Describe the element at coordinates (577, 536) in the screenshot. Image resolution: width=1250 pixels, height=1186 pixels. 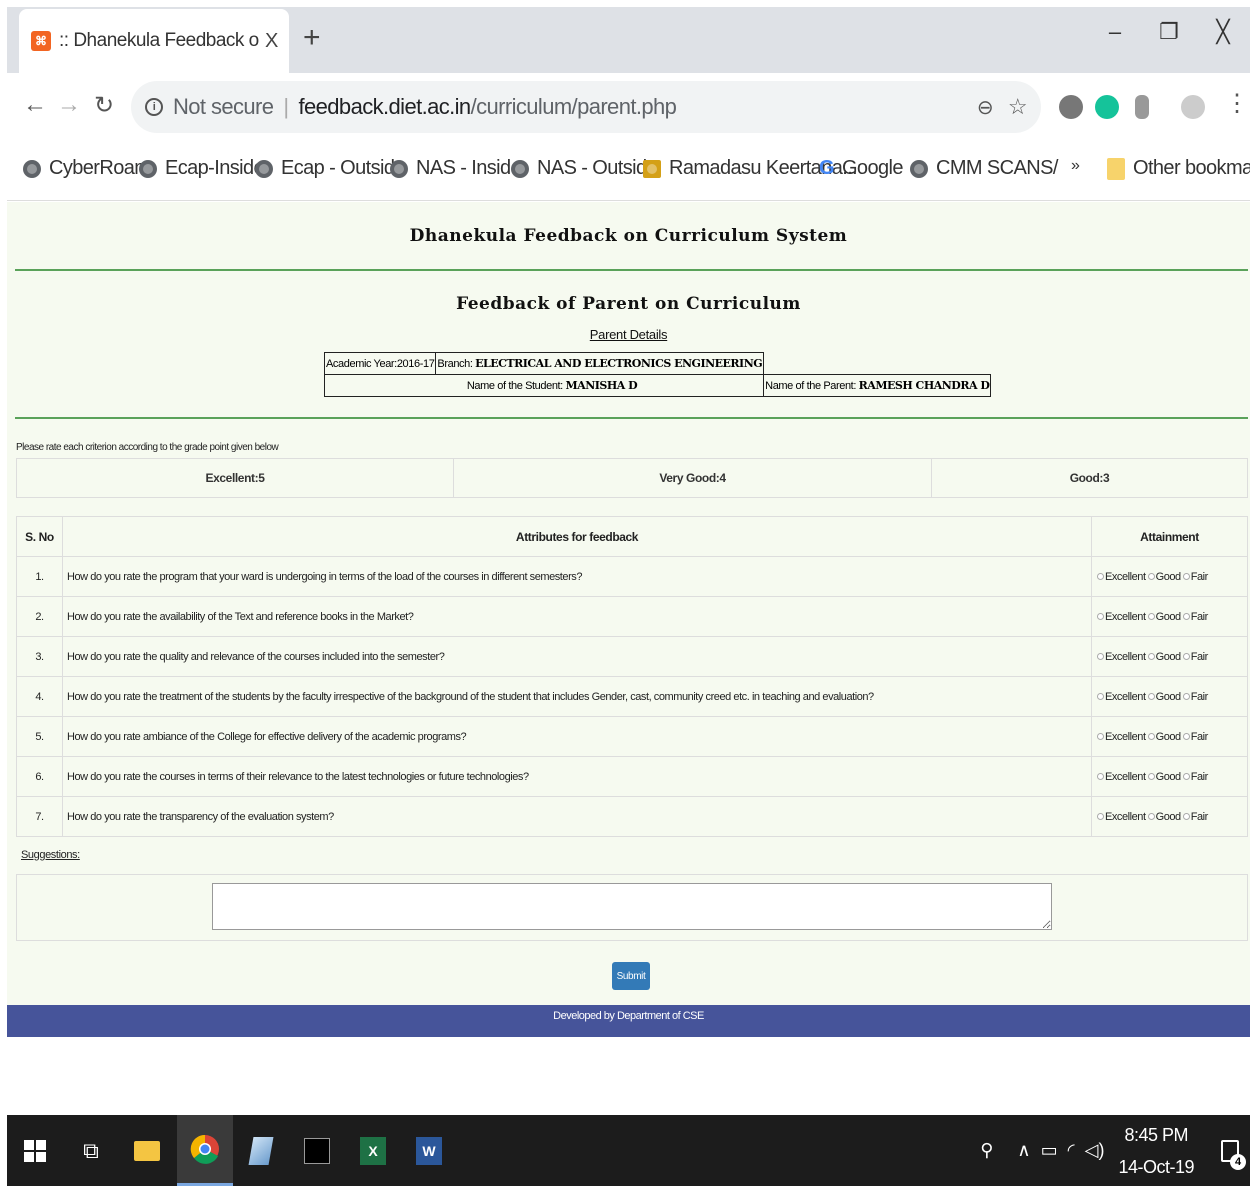
I see `header-attributes: Attributes for feedback` at that location.